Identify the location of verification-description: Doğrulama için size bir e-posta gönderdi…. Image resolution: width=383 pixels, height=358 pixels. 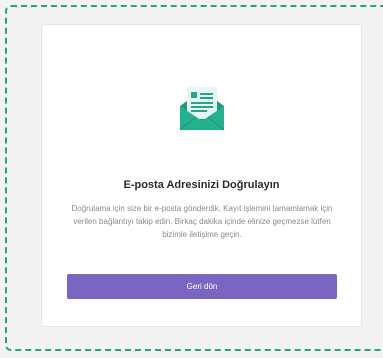
(202, 221).